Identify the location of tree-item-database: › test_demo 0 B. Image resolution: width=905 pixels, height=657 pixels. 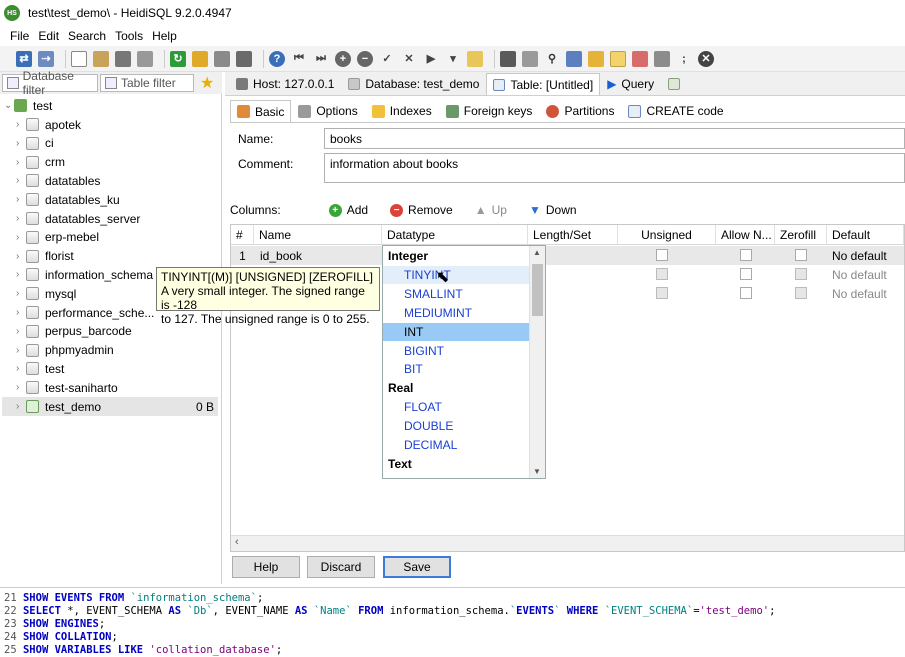
(110, 406).